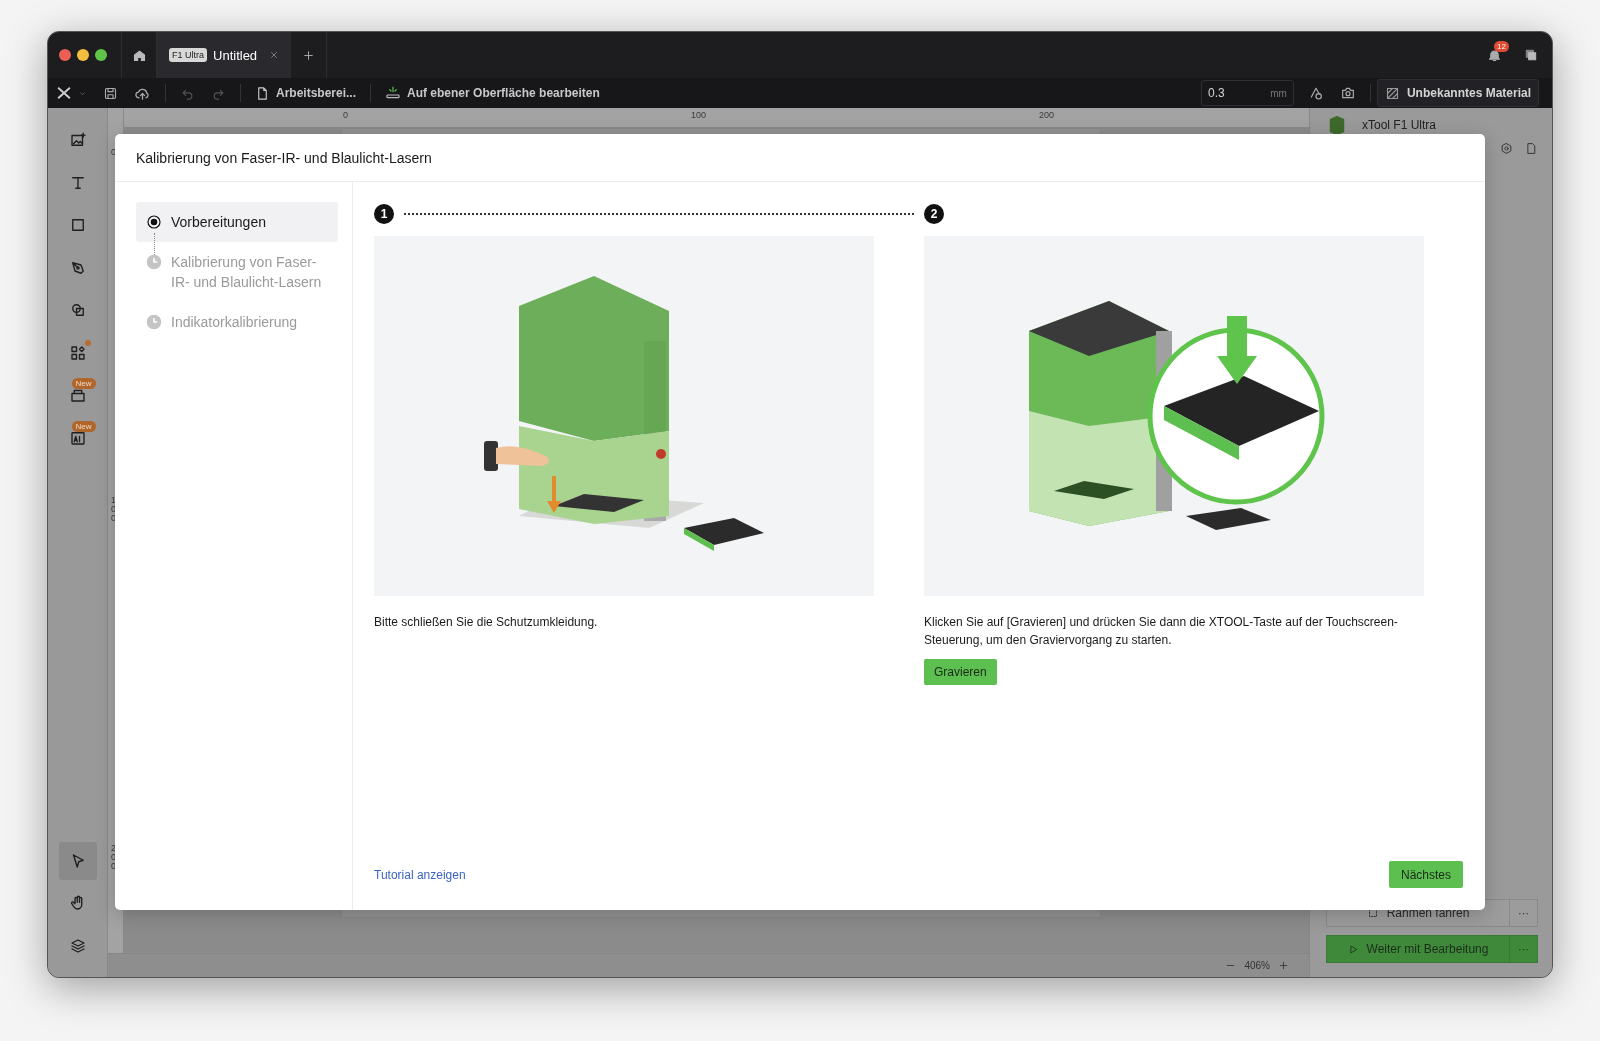 The height and width of the screenshot is (1041, 1600). What do you see at coordinates (1278, 93) in the screenshot?
I see `unit-label: mm` at bounding box center [1278, 93].